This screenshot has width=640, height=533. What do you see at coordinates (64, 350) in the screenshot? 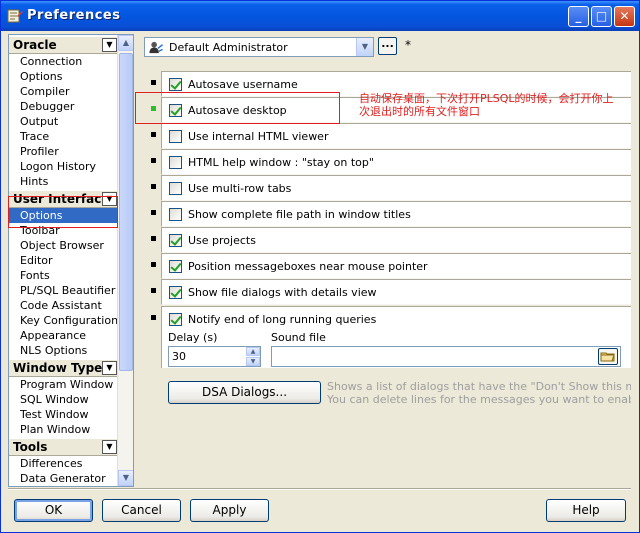
I see `nav-item-nls-options: NLS Options` at bounding box center [64, 350].